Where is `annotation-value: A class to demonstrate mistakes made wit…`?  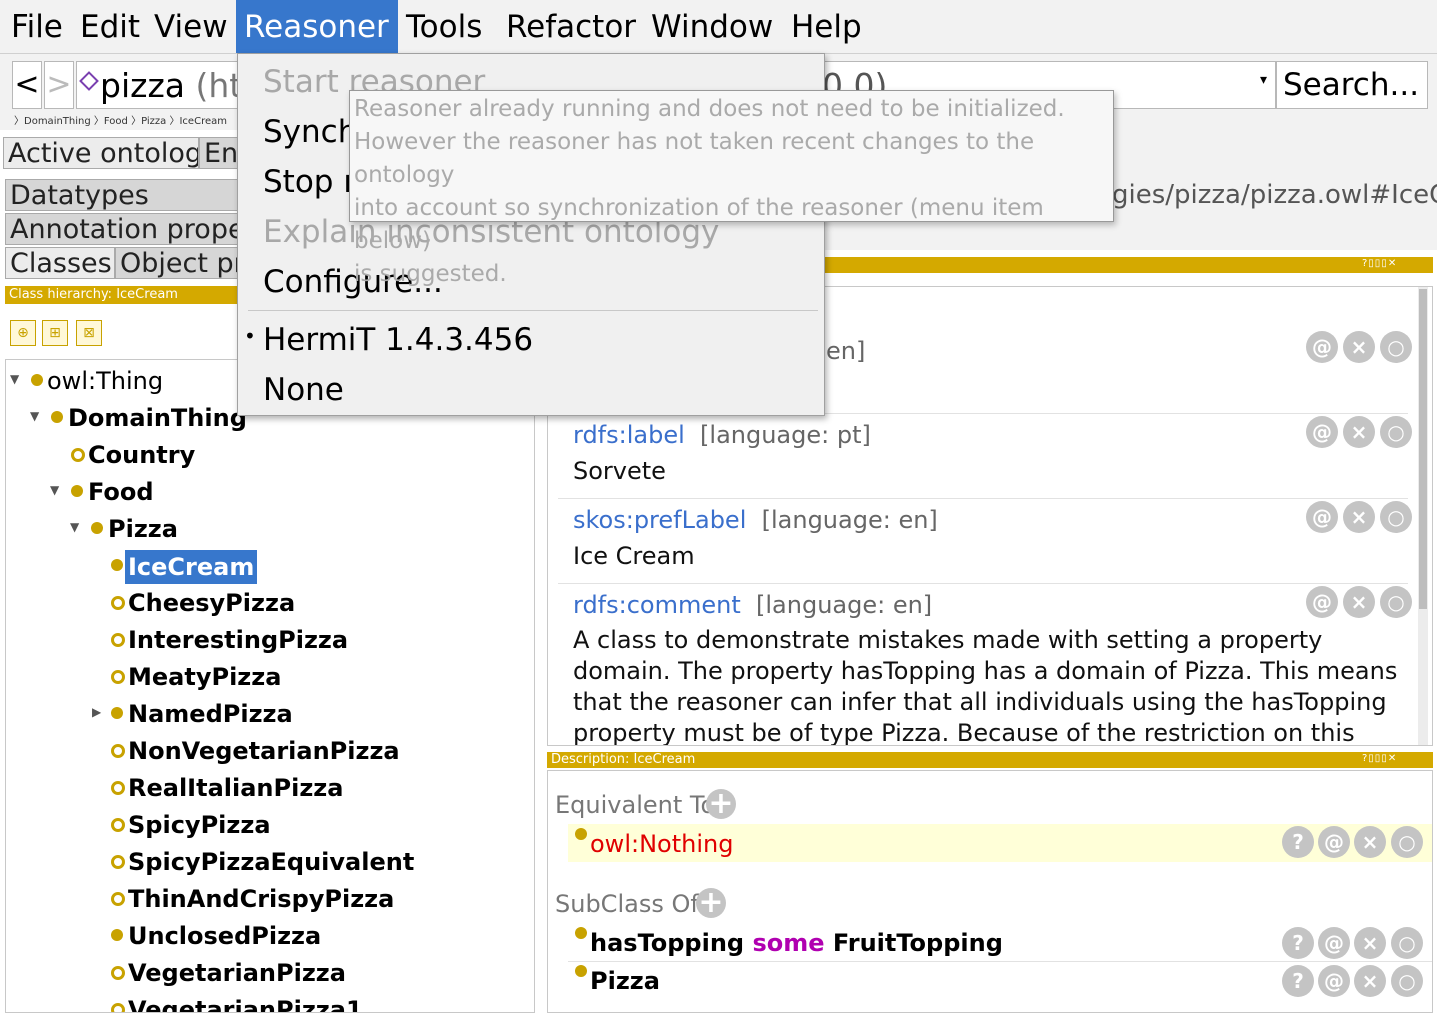 annotation-value: A class to demonstrate mistakes made wit… is located at coordinates (985, 686).